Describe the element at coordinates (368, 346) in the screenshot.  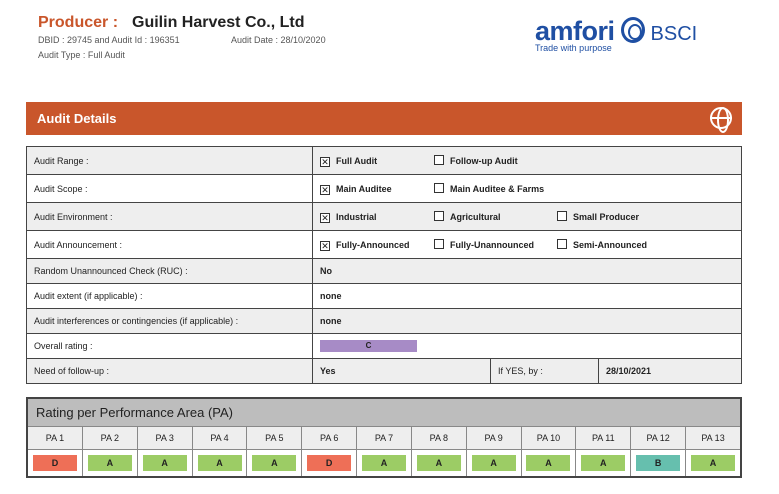
I see `overall-rating-badge: C` at that location.